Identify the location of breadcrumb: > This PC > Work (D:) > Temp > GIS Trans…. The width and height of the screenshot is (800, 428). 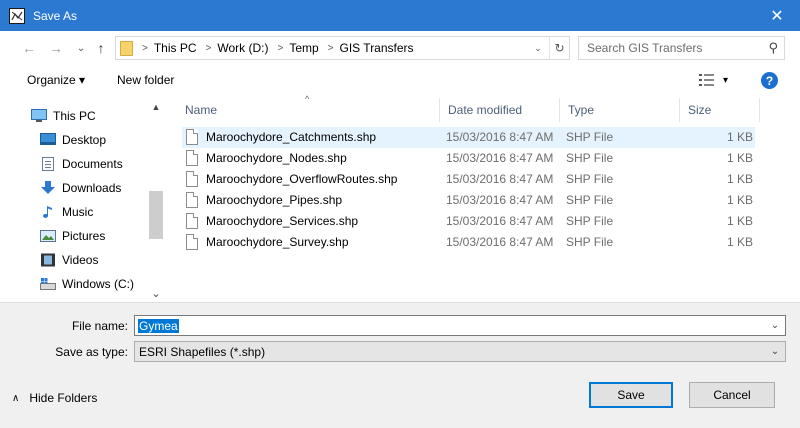
(278, 48).